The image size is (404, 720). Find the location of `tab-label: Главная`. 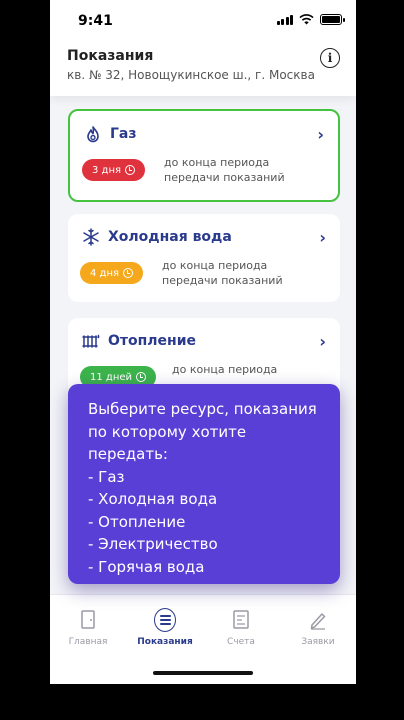

tab-label: Главная is located at coordinates (88, 642).